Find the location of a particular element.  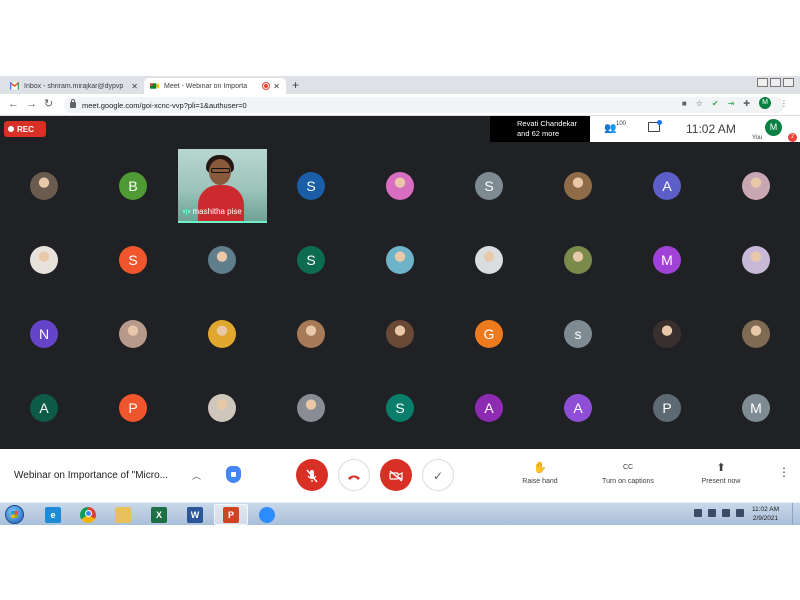

back-arrow-icon: ← is located at coordinates (13, 104).